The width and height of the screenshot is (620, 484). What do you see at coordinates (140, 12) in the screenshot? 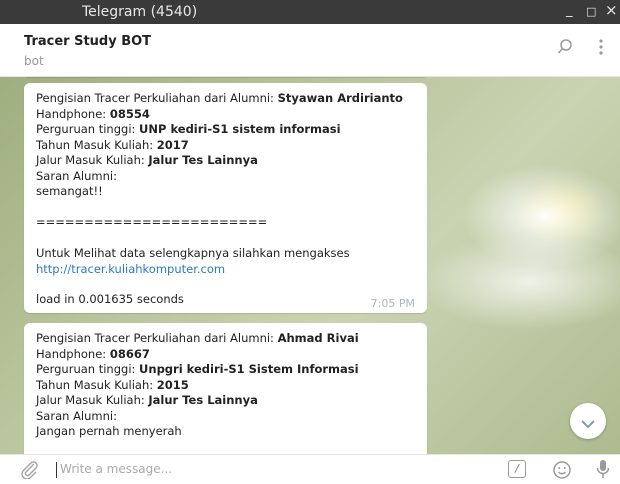
I see `window-title: Telegram (4540)` at bounding box center [140, 12].